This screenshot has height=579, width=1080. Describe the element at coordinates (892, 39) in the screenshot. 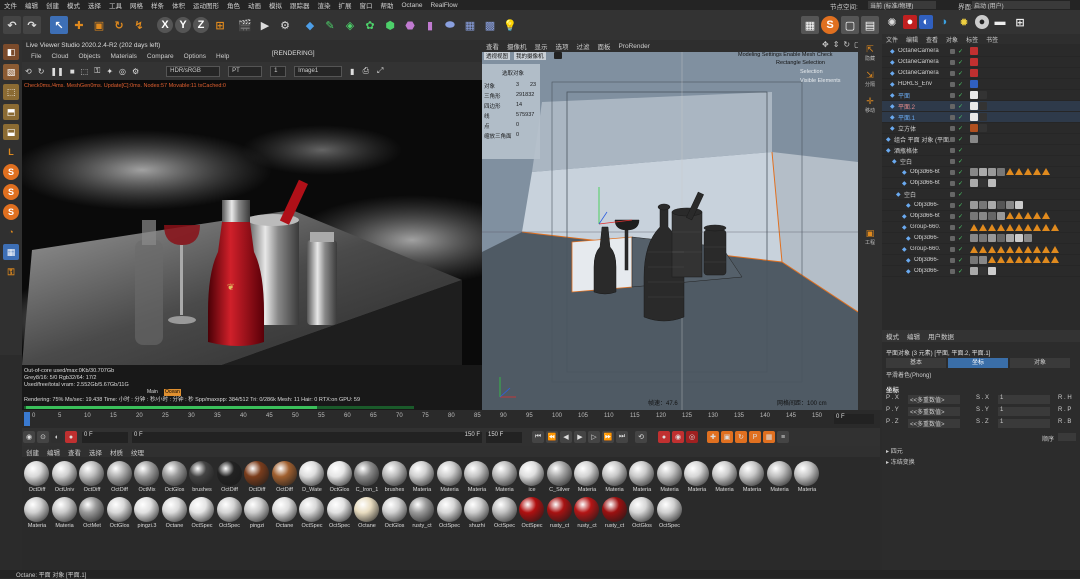

I see `object-menu-item-0: 文件` at that location.